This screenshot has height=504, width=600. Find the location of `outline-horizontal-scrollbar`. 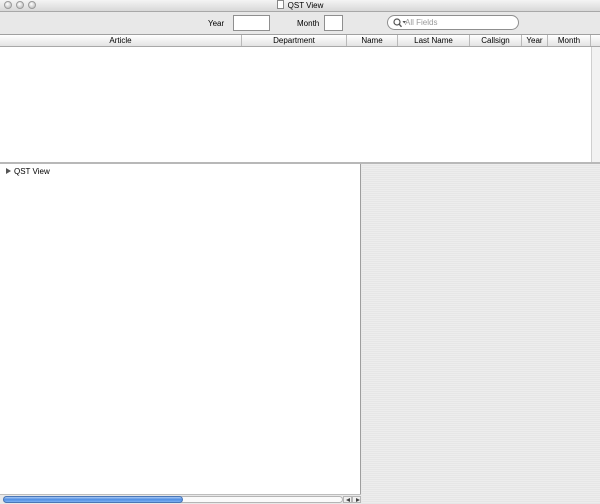

outline-horizontal-scrollbar is located at coordinates (180, 499).